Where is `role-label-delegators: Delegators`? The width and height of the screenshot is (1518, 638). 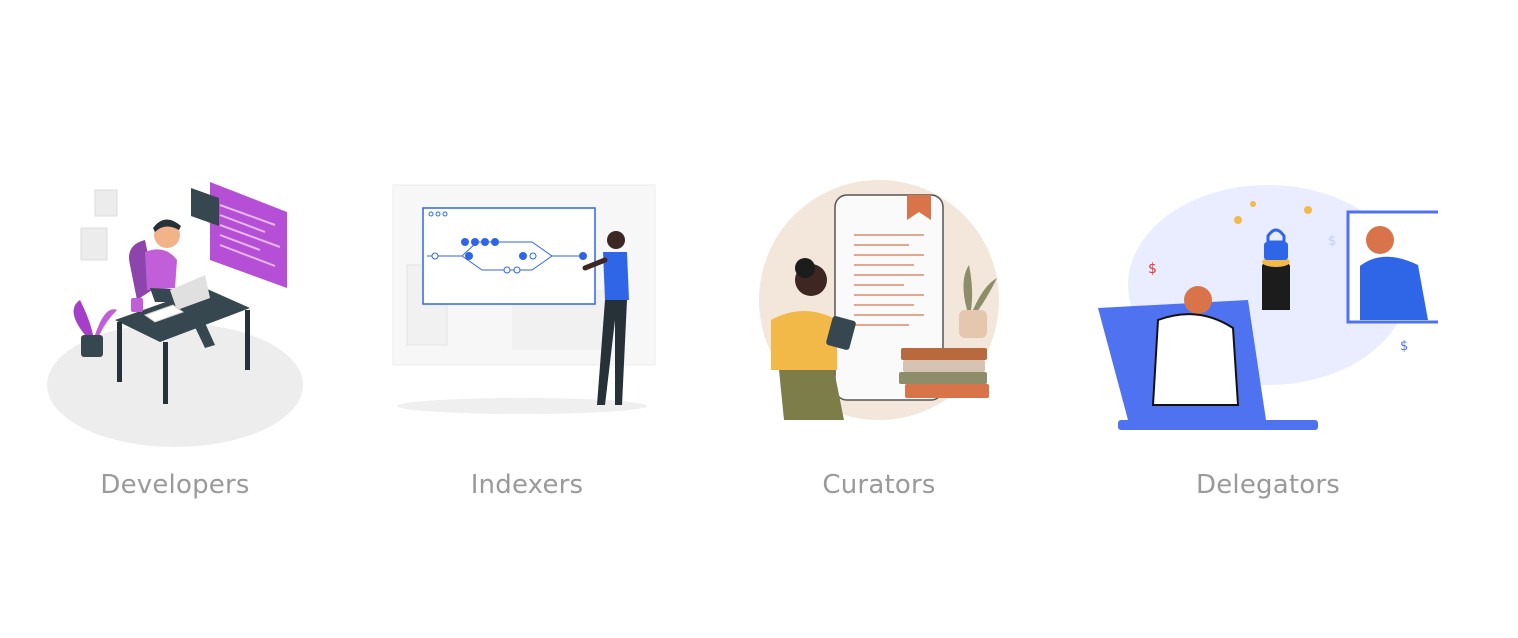 role-label-delegators: Delegators is located at coordinates (1268, 485).